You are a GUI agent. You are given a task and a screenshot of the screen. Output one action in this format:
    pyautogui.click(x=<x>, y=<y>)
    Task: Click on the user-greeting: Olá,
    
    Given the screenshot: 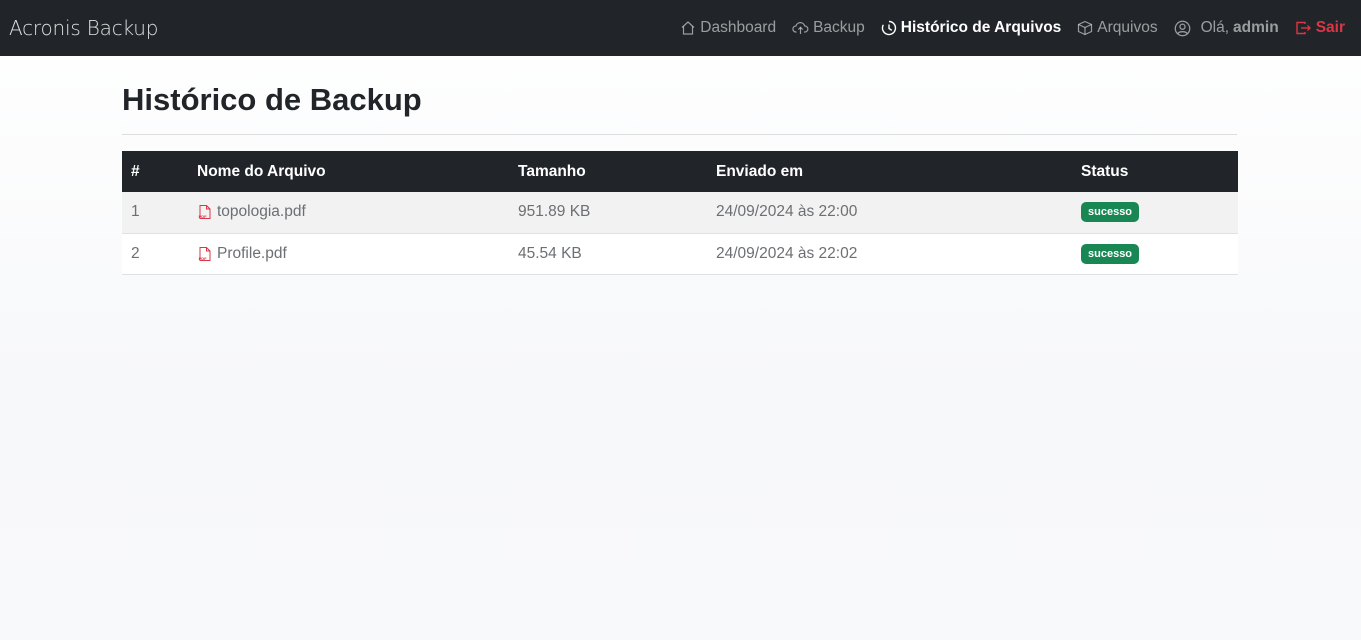 What is the action you would take?
    pyautogui.click(x=1215, y=27)
    